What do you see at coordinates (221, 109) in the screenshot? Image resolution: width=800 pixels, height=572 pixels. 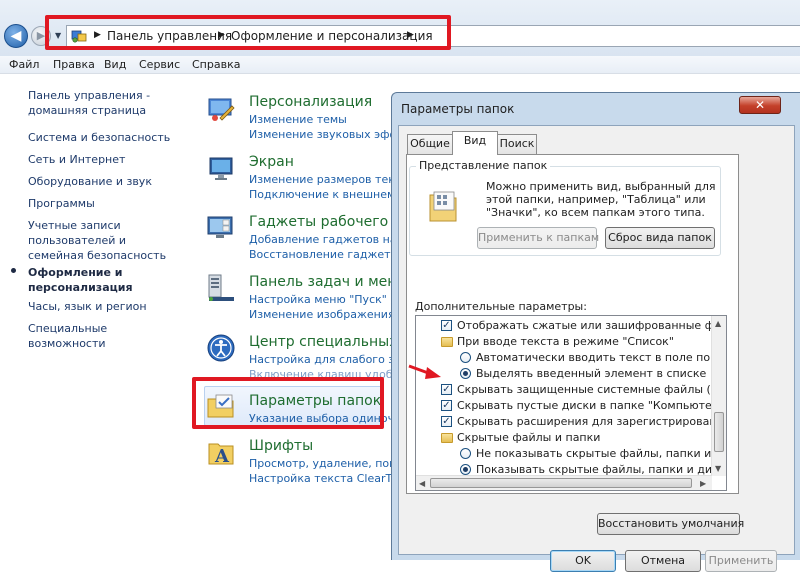 I see `personalization-icon` at bounding box center [221, 109].